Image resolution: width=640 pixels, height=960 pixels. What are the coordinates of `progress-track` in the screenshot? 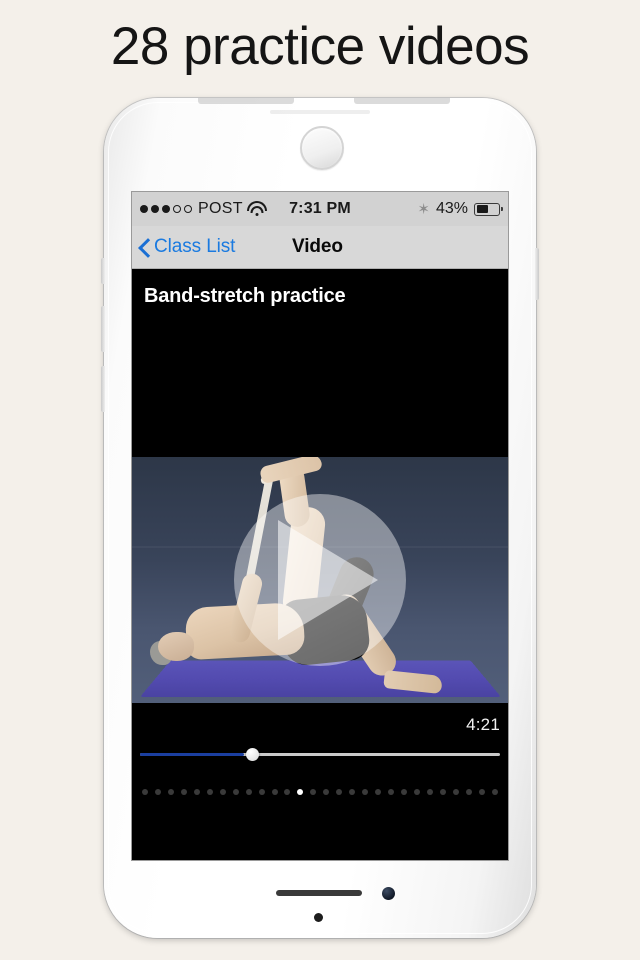 It's located at (320, 754).